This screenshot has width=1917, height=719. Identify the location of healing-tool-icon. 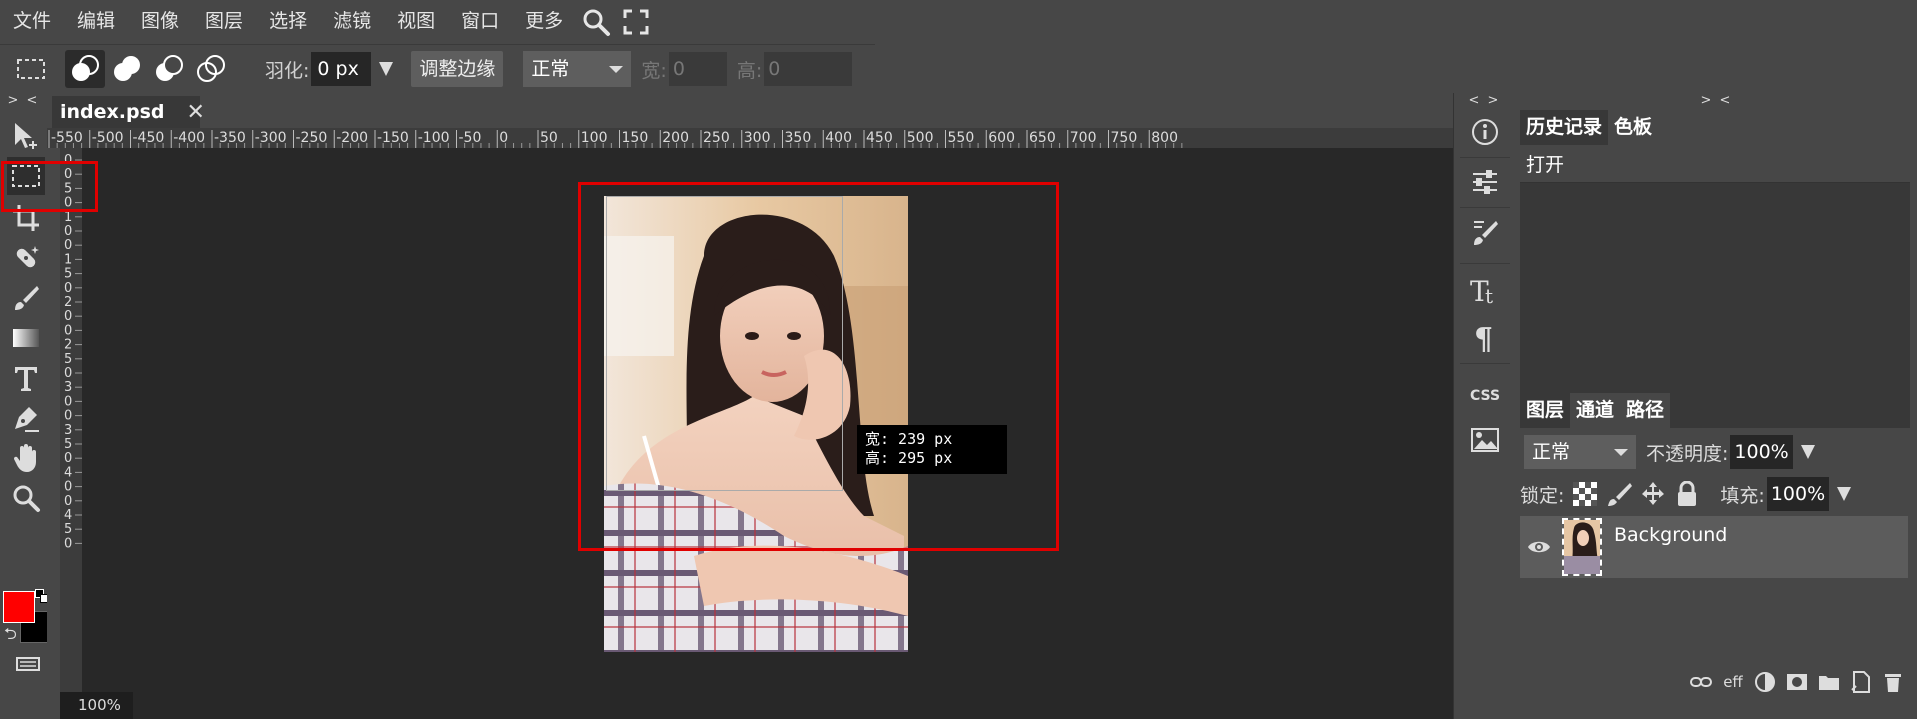
(26, 258).